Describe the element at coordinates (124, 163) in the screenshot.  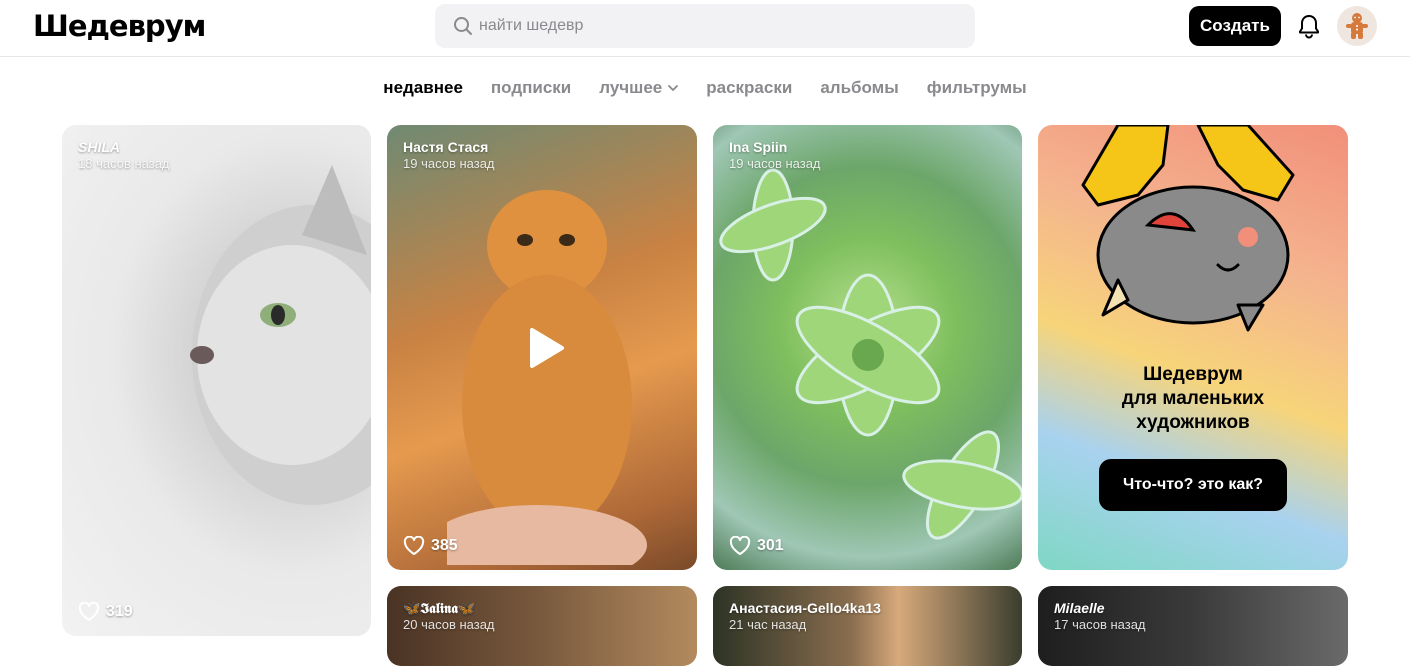
I see `card-time: 18 часов назад` at that location.